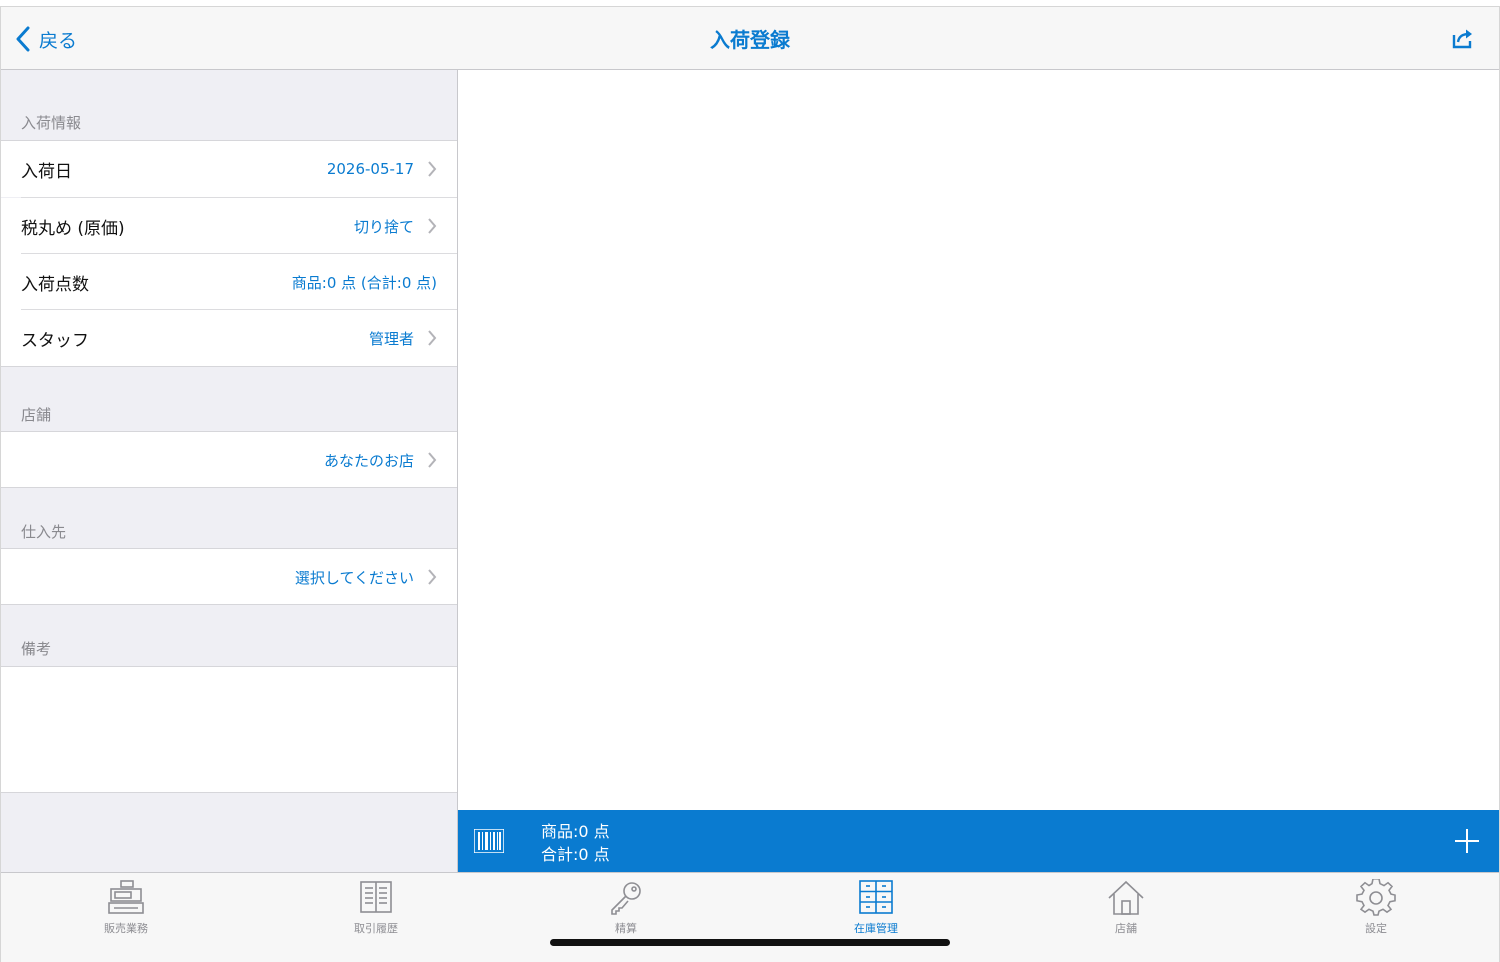 The height and width of the screenshot is (962, 1500). I want to click on navigation-bar: 戻る 入荷登録, so click(750, 38).